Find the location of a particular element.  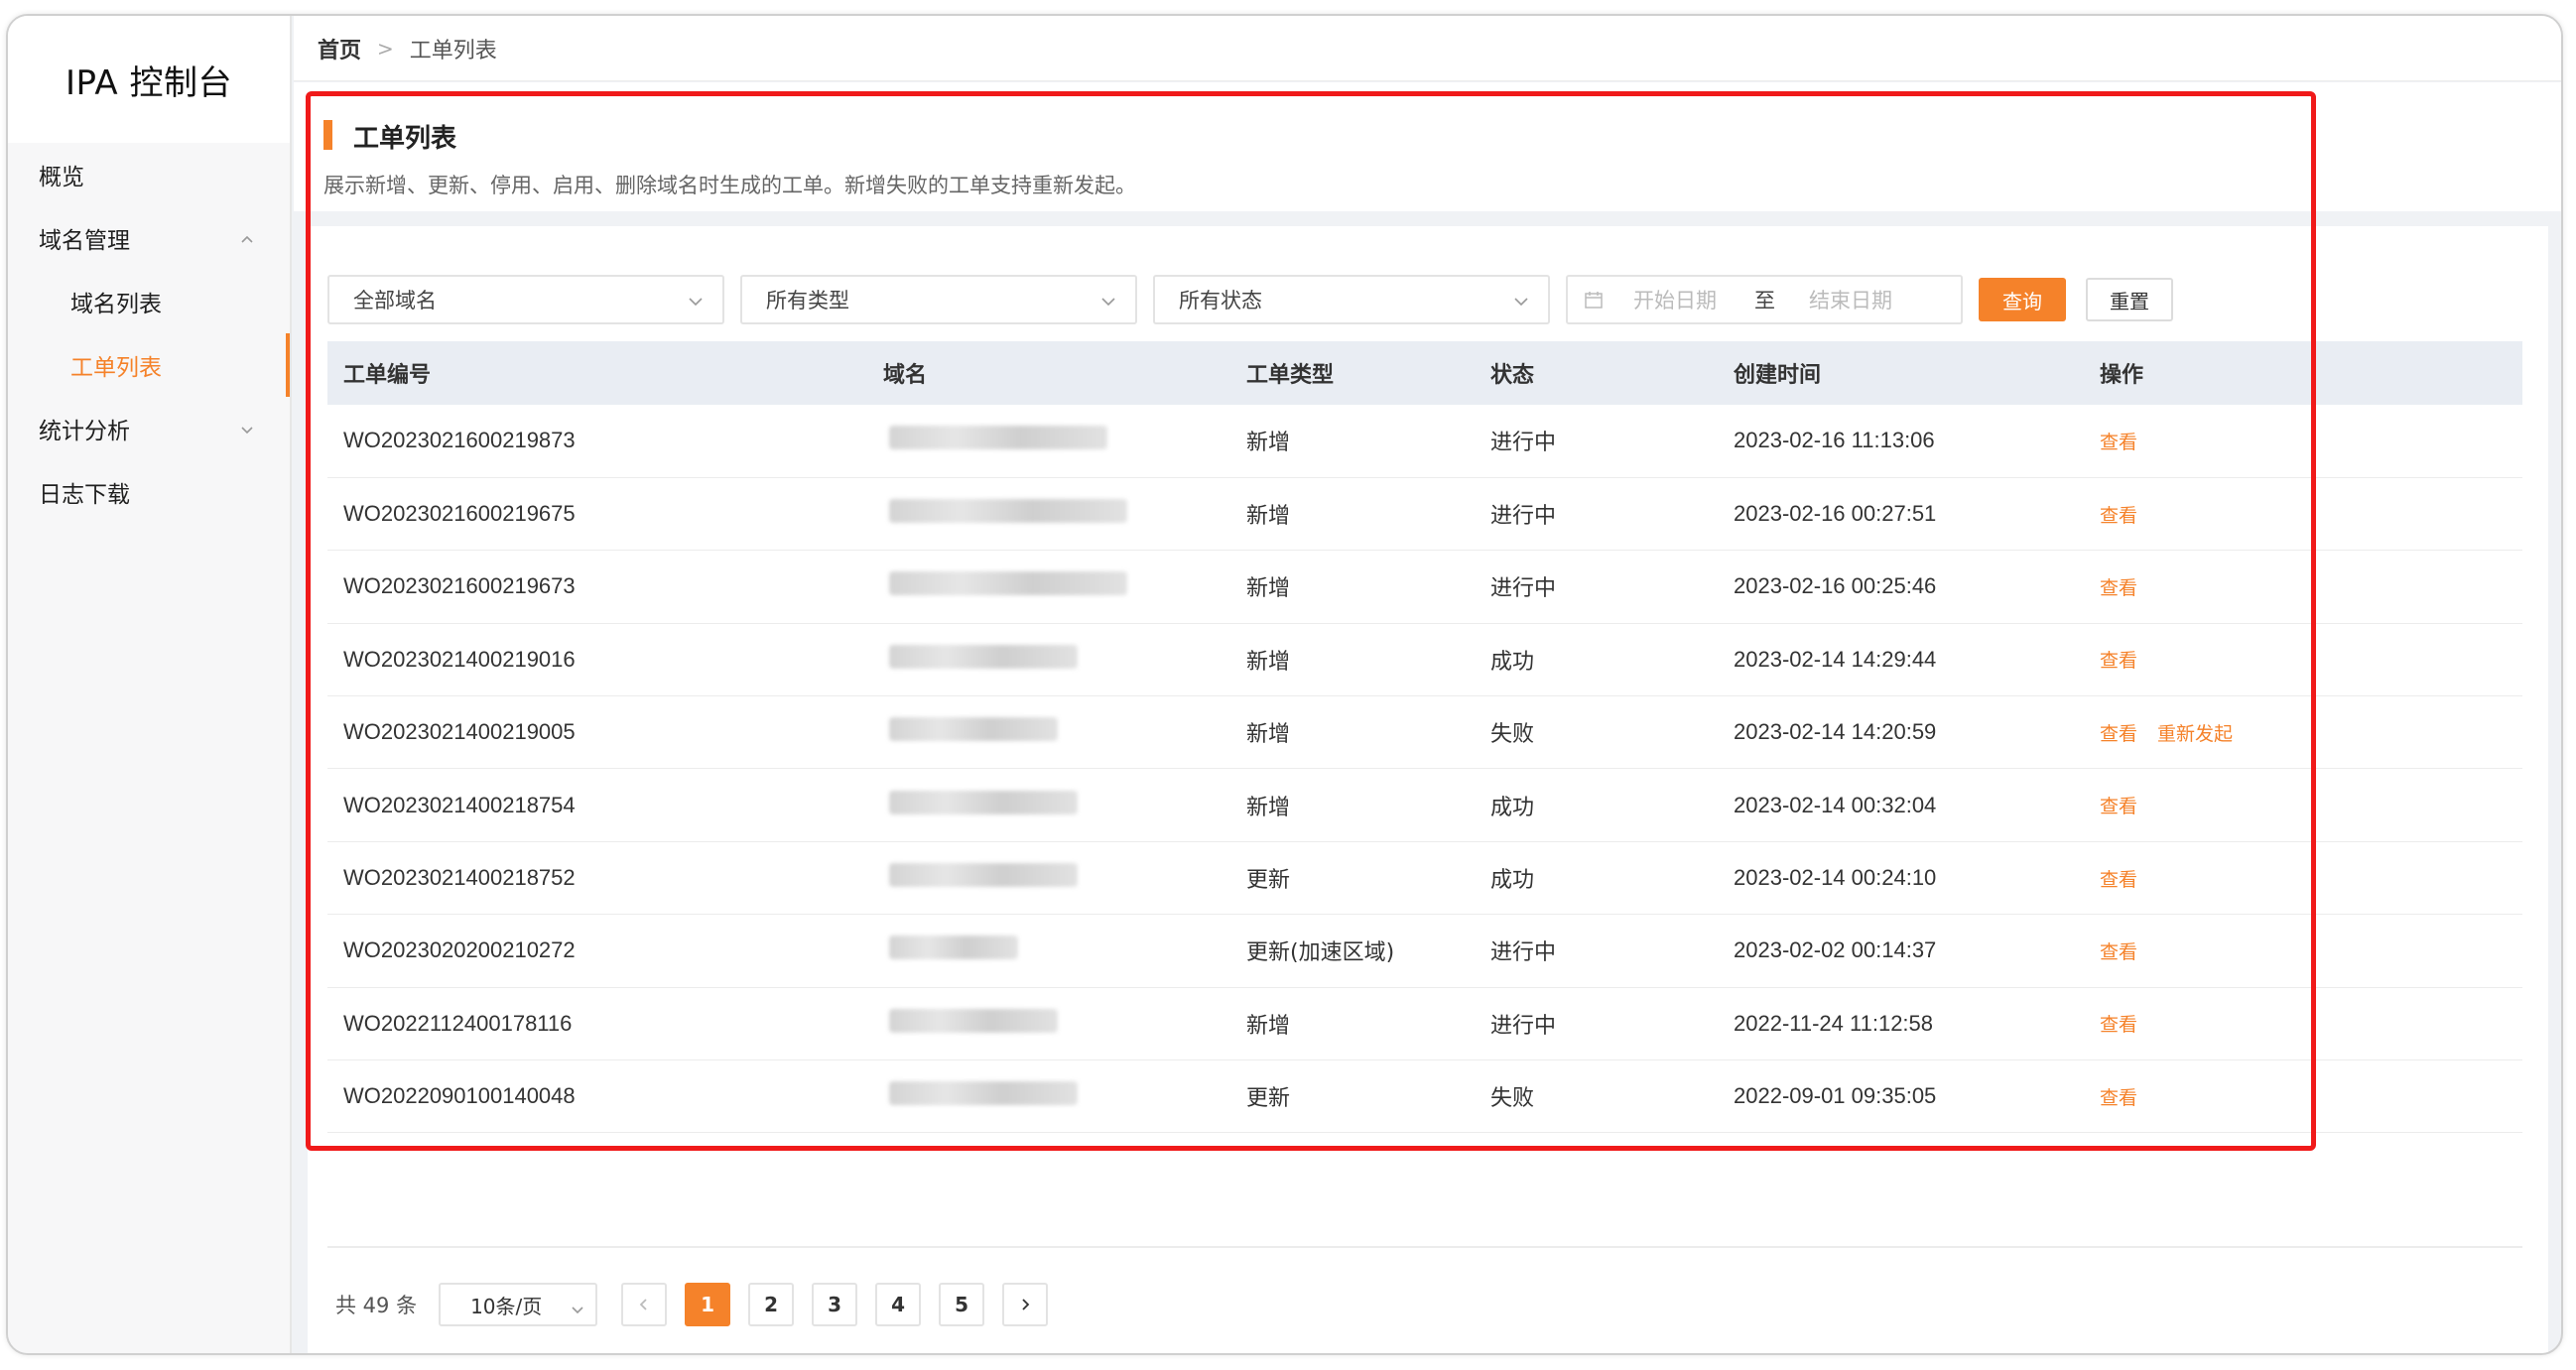

ticket-id: WO2022090100140048 is located at coordinates (605, 1096).